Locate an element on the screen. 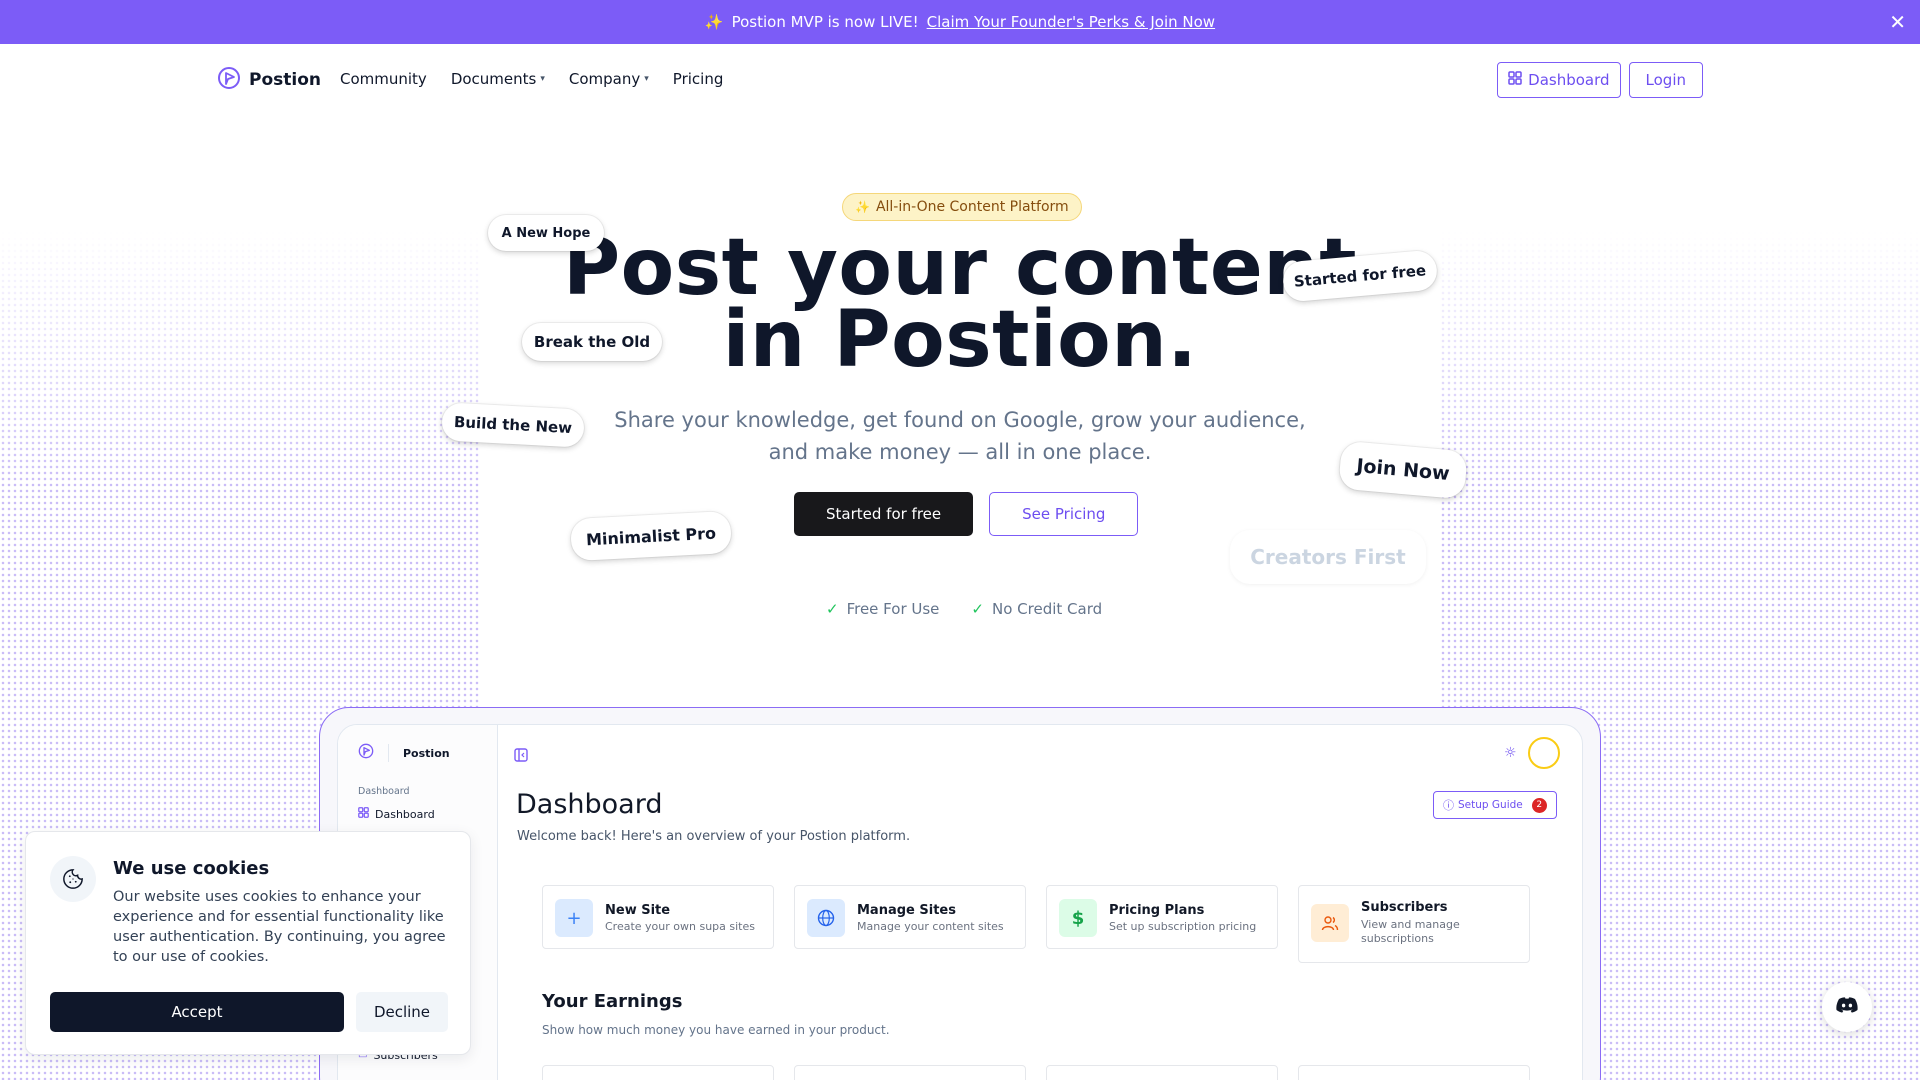  tag-break-the-old: Break the Old is located at coordinates (592, 342).